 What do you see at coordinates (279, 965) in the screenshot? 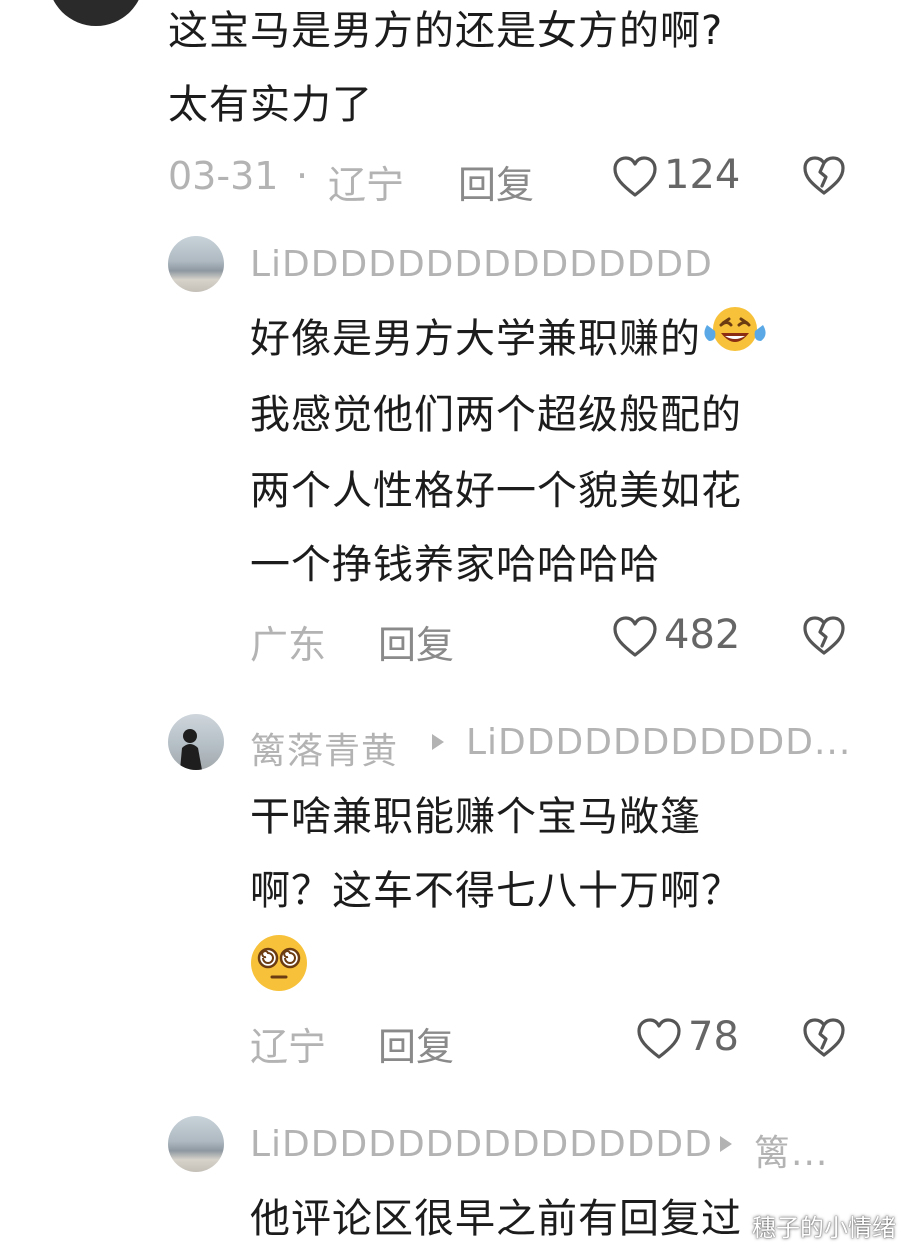
I see `dizzy-face-emoji` at bounding box center [279, 965].